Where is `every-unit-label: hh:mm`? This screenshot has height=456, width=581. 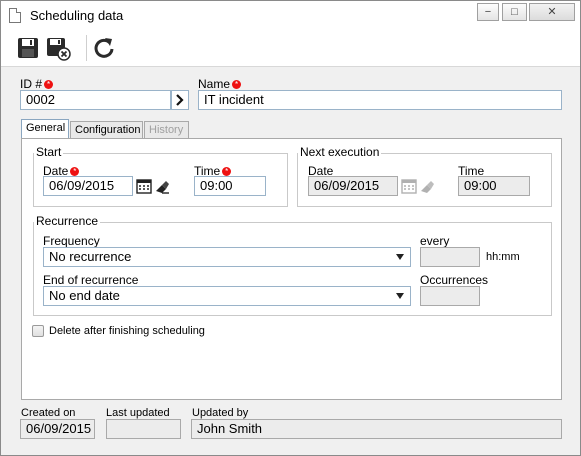
every-unit-label: hh:mm is located at coordinates (503, 257).